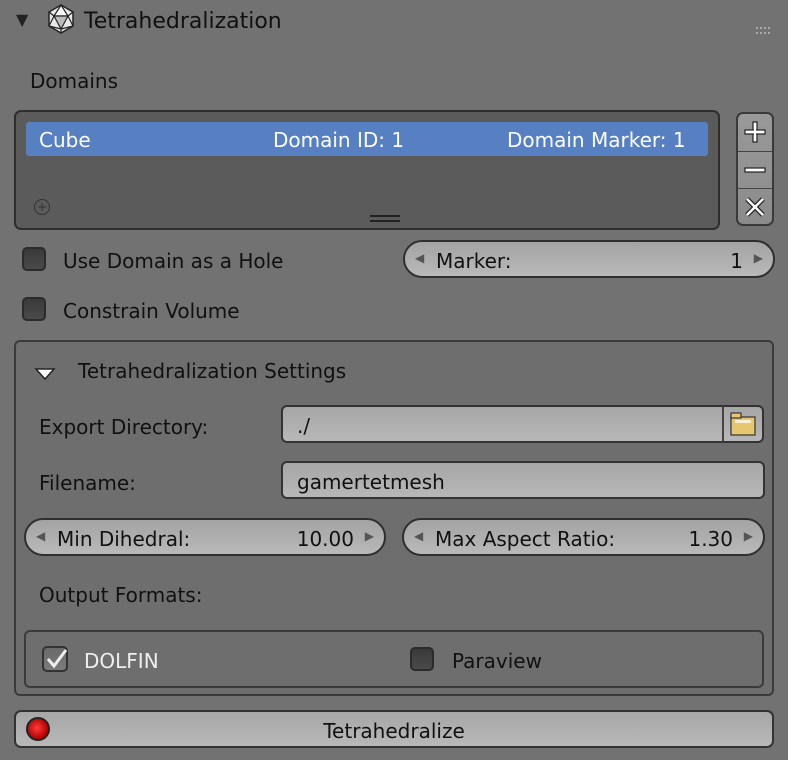 This screenshot has height=760, width=788. What do you see at coordinates (87, 483) in the screenshot?
I see `filename-label: Filename:` at bounding box center [87, 483].